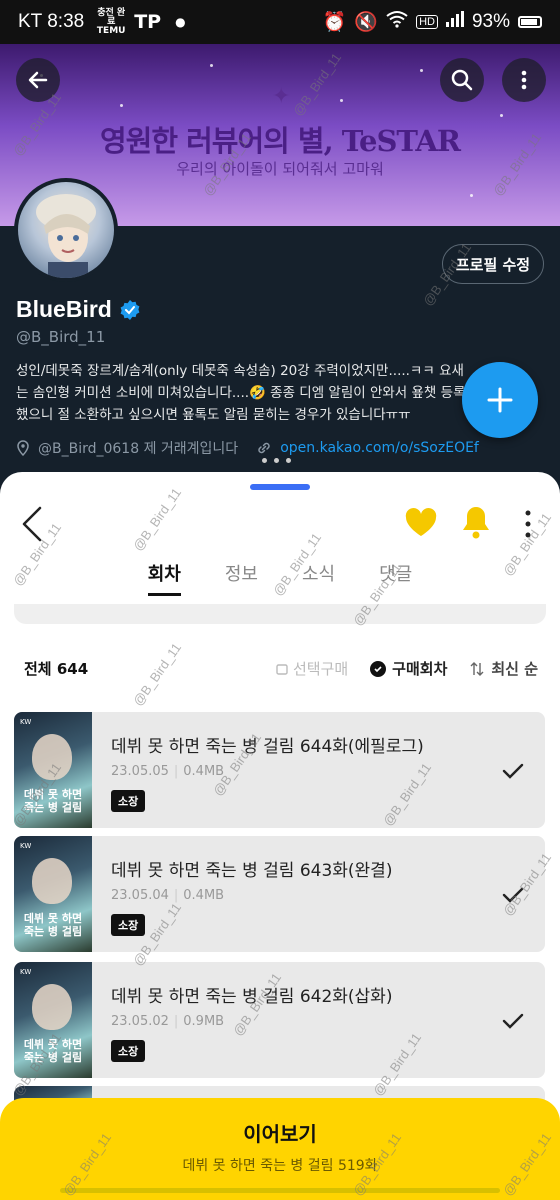 The height and width of the screenshot is (1200, 560). Describe the element at coordinates (164, 578) in the screenshot. I see `tab-episodes: 회차` at that location.